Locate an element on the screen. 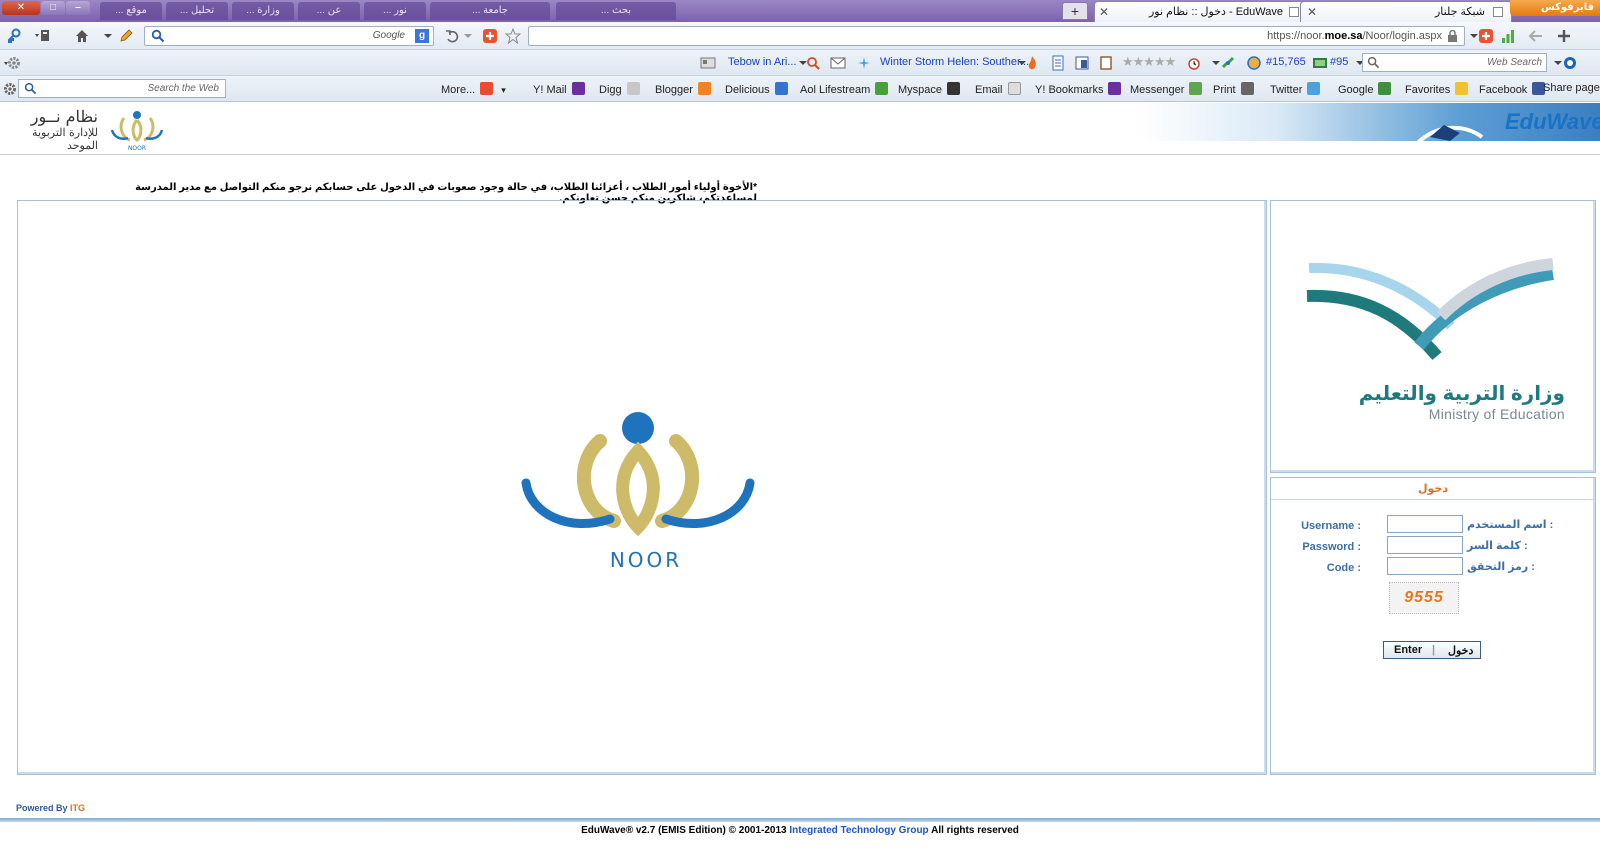 This screenshot has width=1600, height=860. eduwave-swoosh-icon is located at coordinates (1448, 137).